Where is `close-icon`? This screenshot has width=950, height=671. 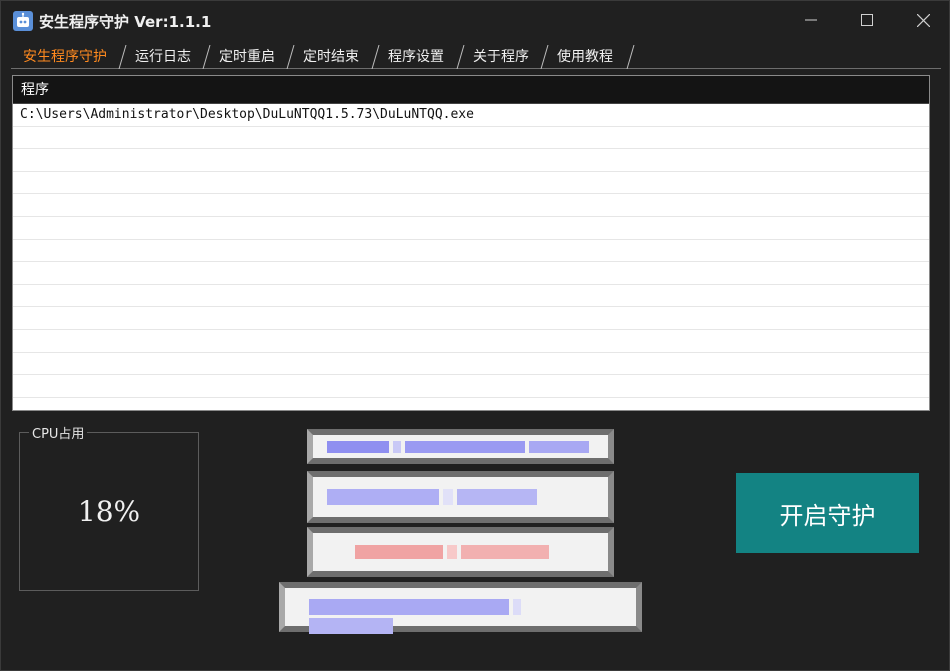 close-icon is located at coordinates (923, 20).